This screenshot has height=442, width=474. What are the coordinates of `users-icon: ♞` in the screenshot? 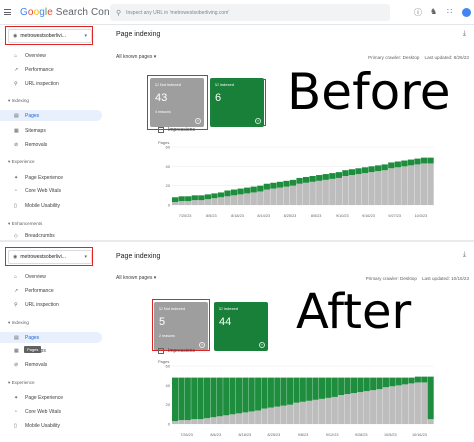 It's located at (433, 11).